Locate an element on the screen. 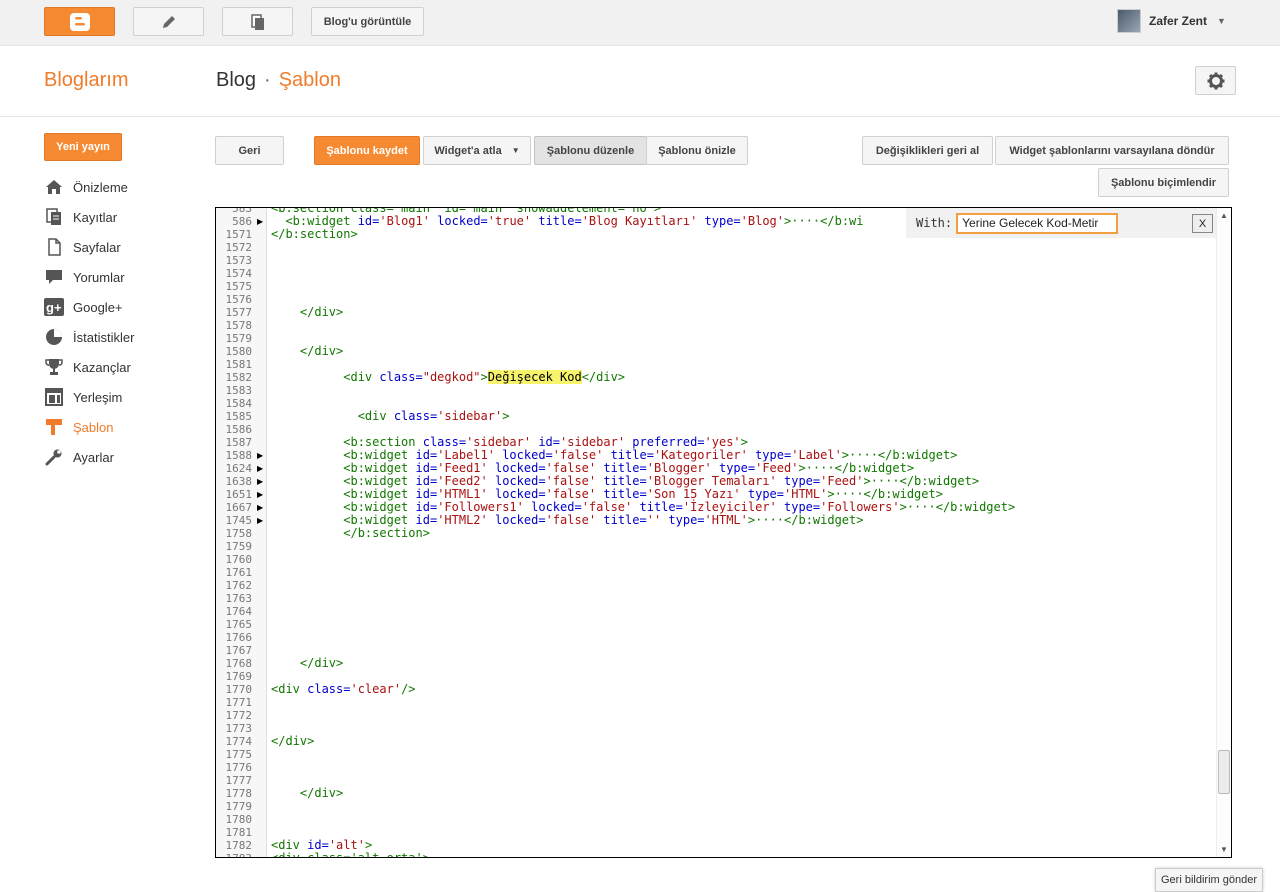 Image resolution: width=1280 pixels, height=892 pixels. code-token: 'Blogger' is located at coordinates (679, 468).